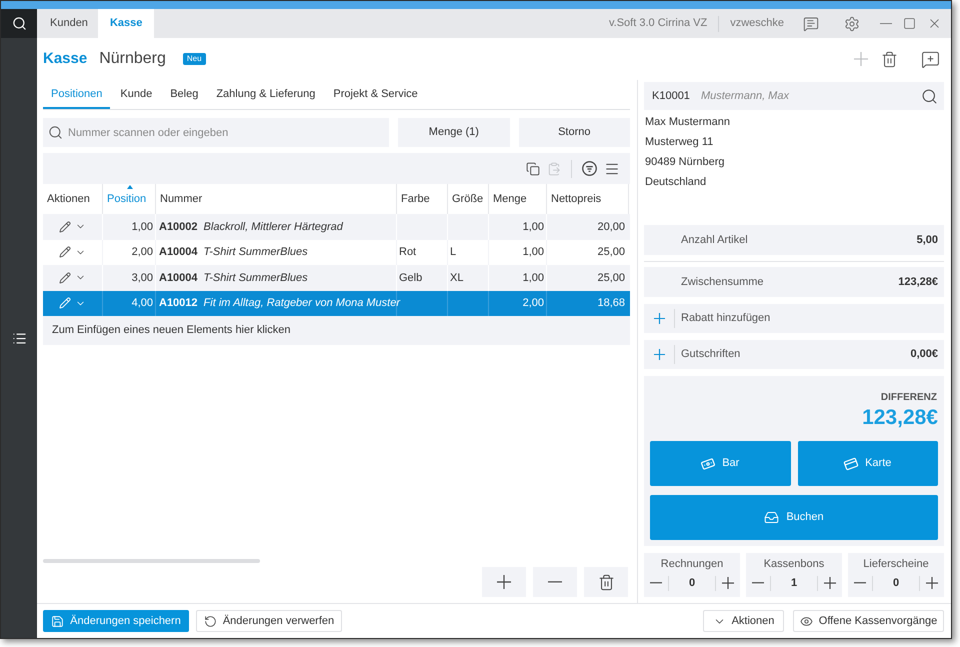 The image size is (960, 647). Describe the element at coordinates (852, 24) in the screenshot. I see `settings-icon` at that location.